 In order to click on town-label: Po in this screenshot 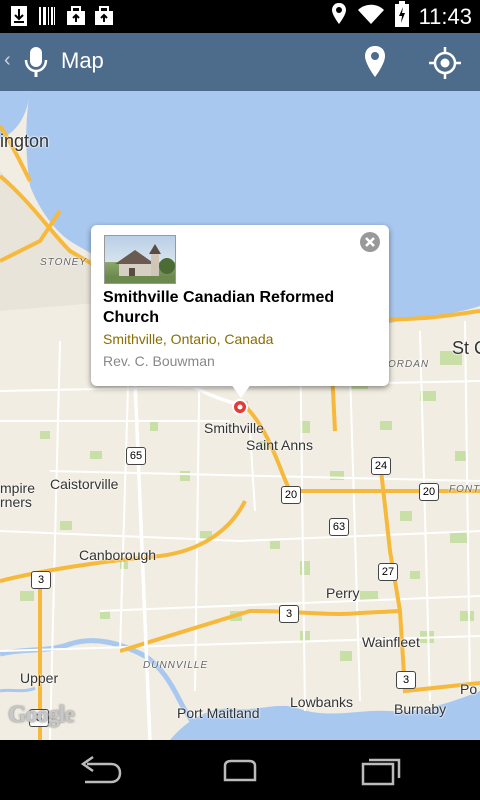, I will do `click(469, 689)`.